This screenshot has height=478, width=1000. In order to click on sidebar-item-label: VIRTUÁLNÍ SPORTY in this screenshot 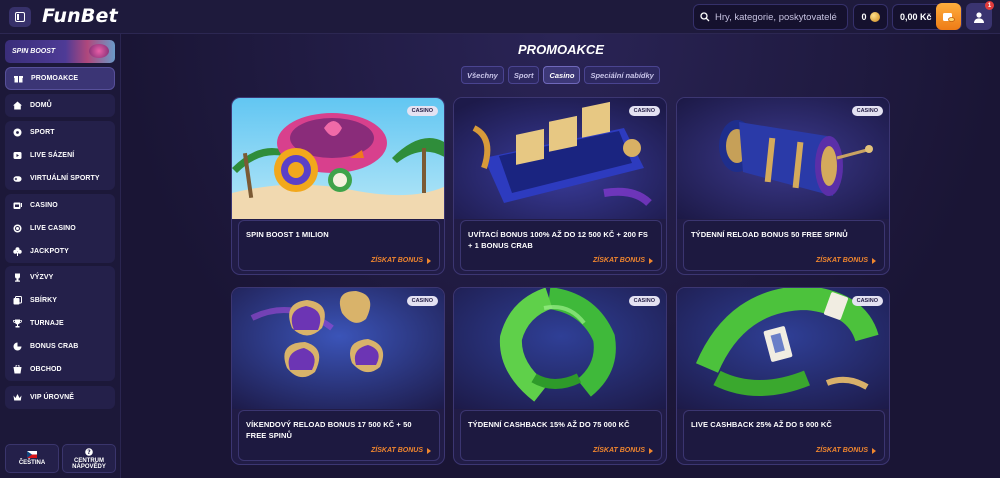, I will do `click(65, 178)`.